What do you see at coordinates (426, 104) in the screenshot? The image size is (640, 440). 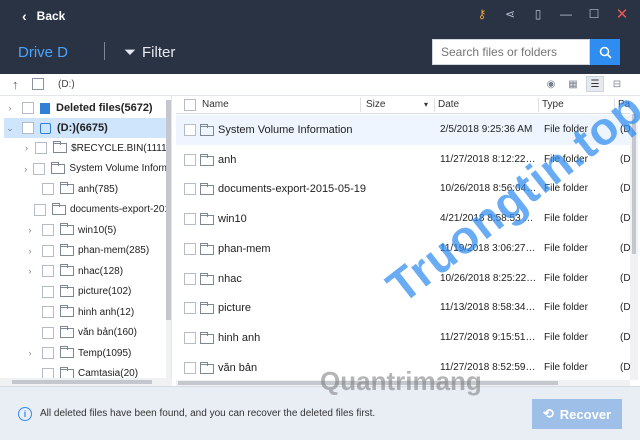 I see `sort-icon: ▾` at bounding box center [426, 104].